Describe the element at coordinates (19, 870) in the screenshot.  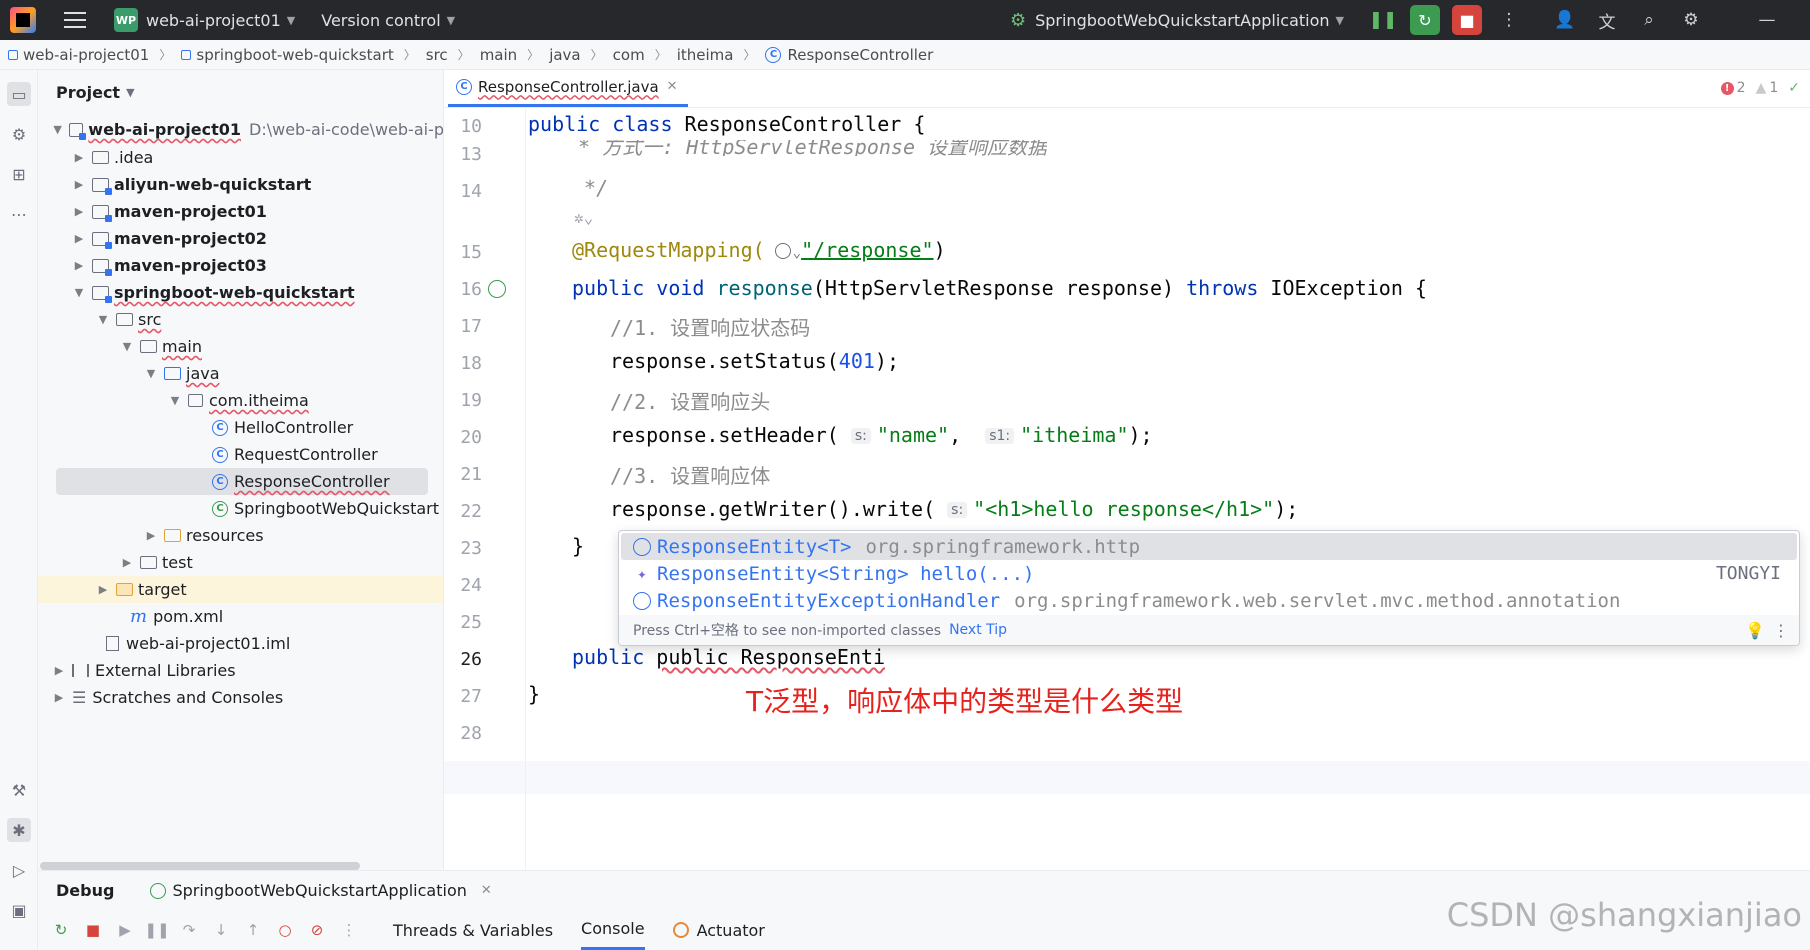
I see `run-icon: ▷` at that location.